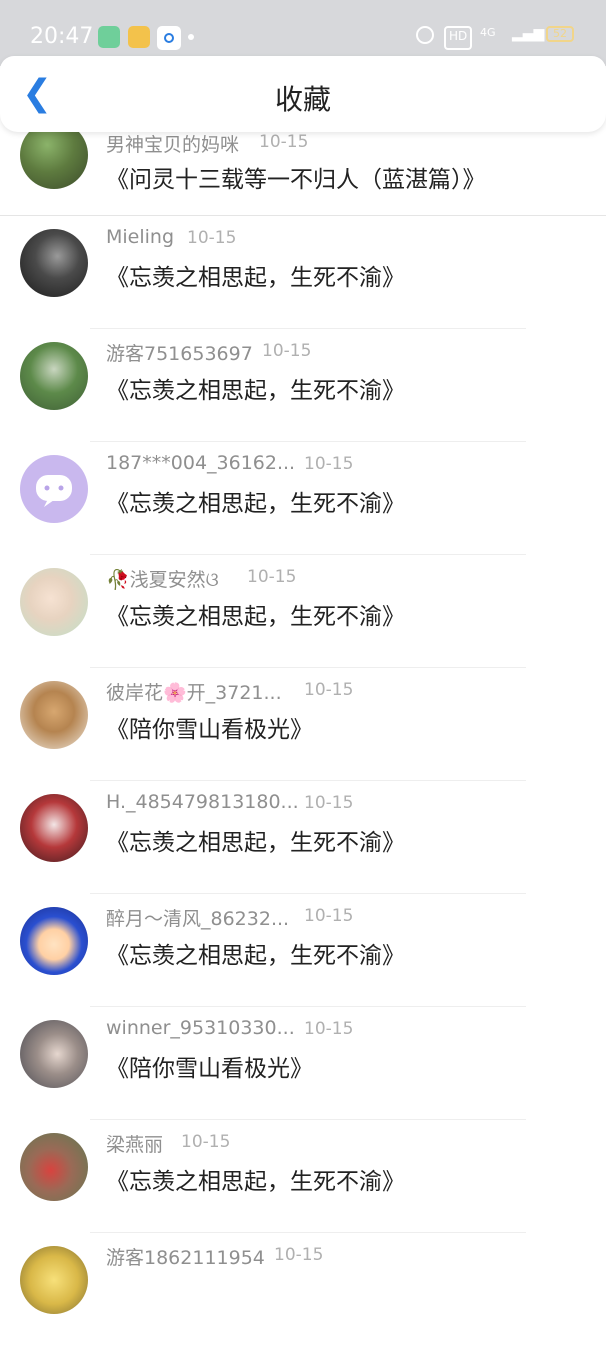 This screenshot has height=1346, width=606. I want to click on list-item: winner_95310330... 10-15 《陪你雪山看极光》, so click(303, 1063).